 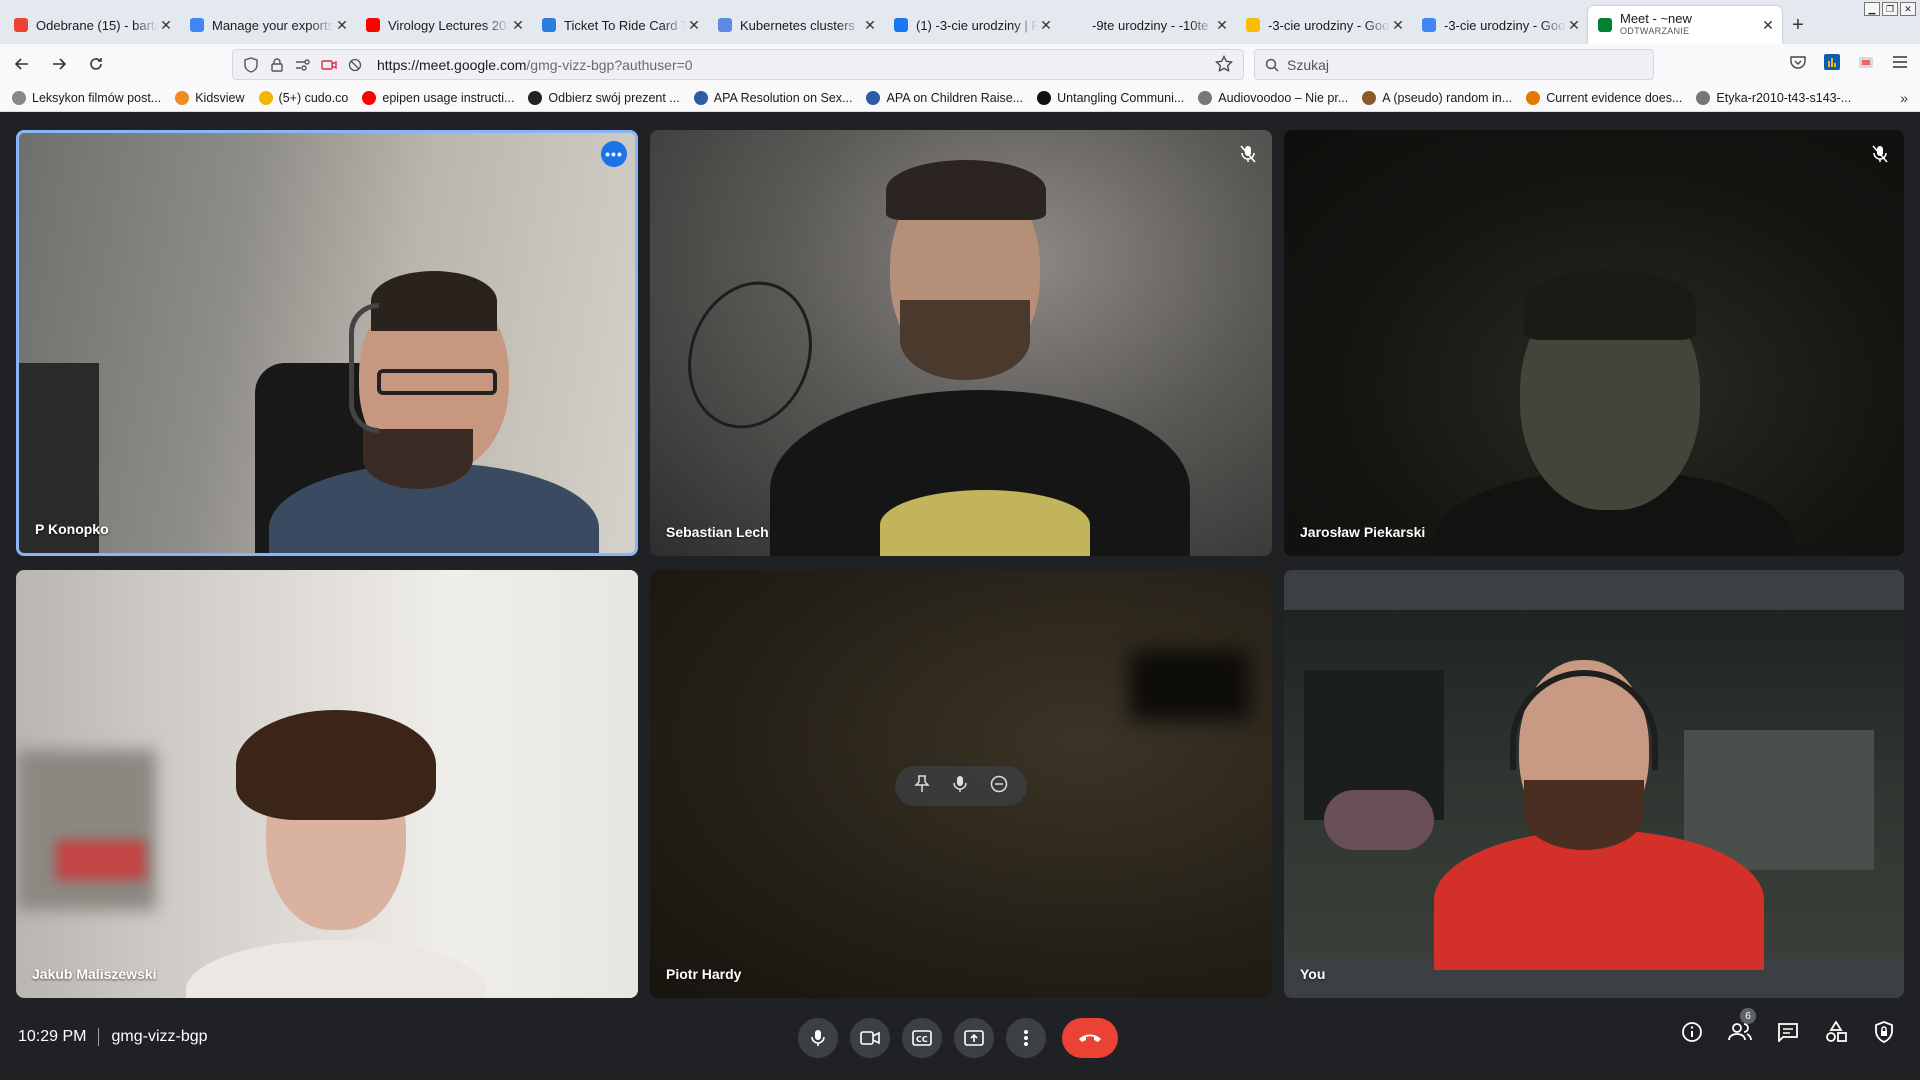 I want to click on bookmark-label: Kidsview, so click(x=220, y=97).